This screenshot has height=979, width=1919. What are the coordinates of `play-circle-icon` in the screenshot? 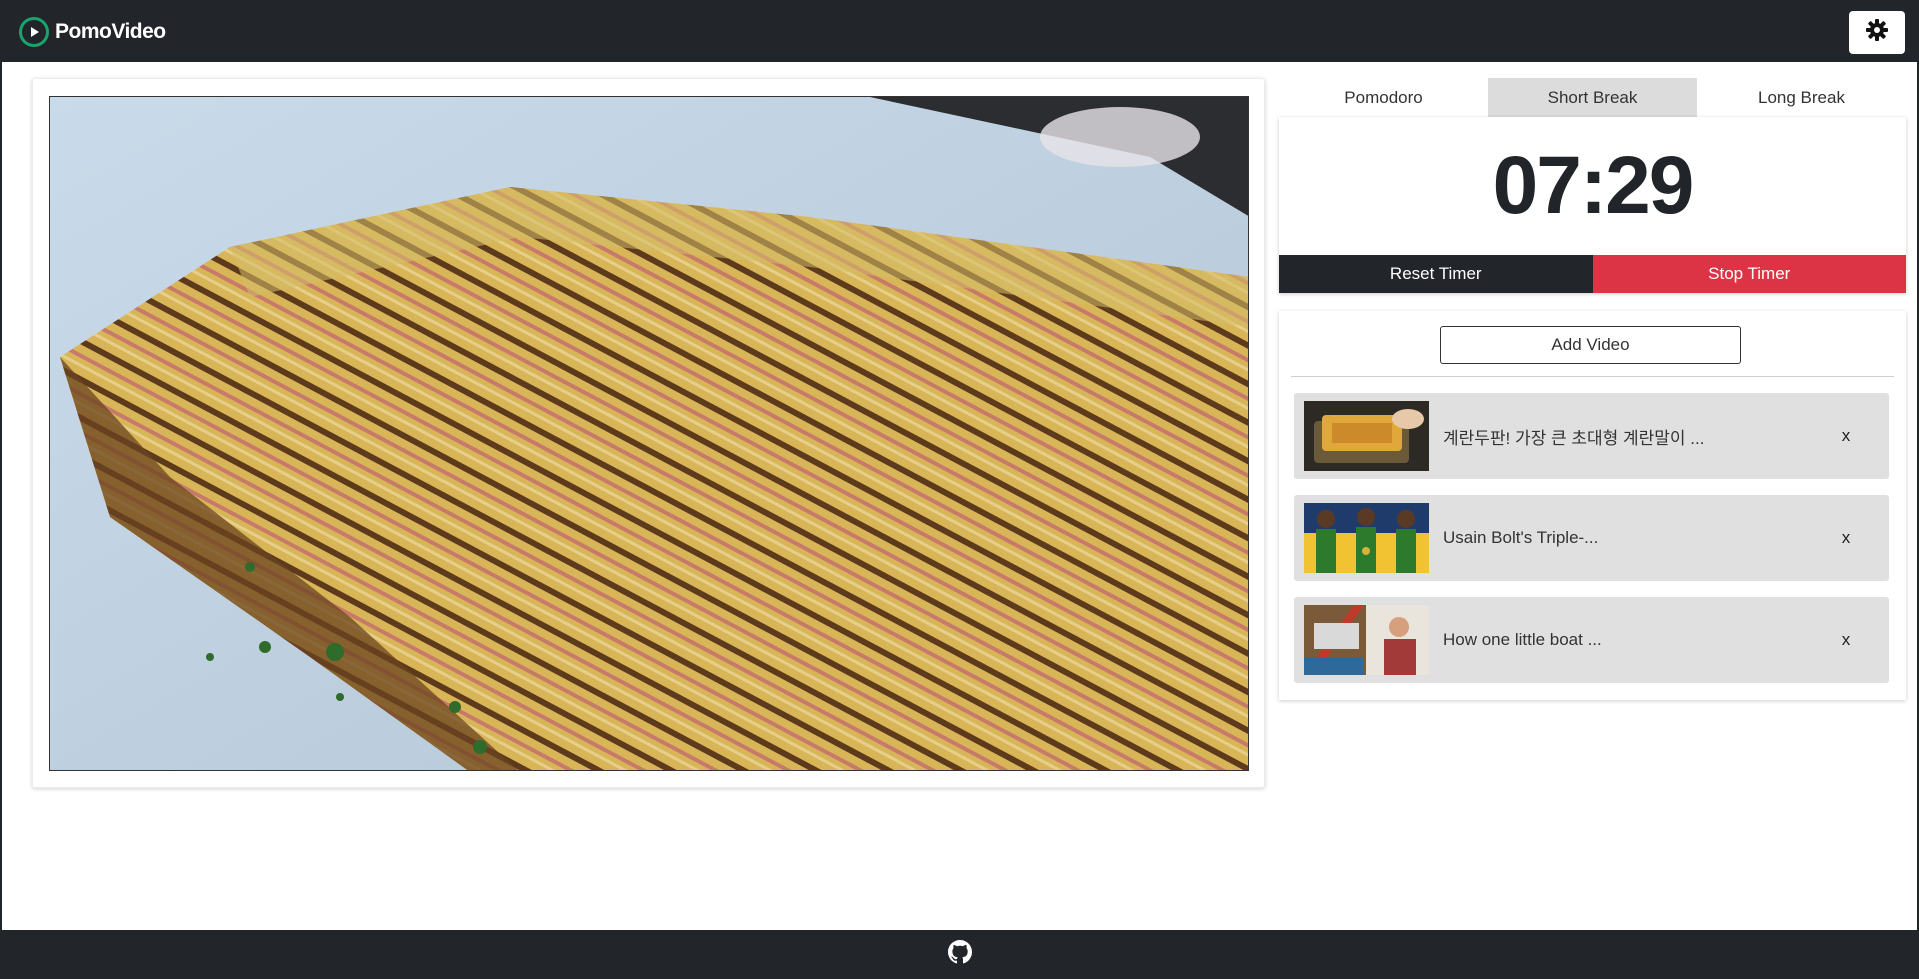 It's located at (34, 32).